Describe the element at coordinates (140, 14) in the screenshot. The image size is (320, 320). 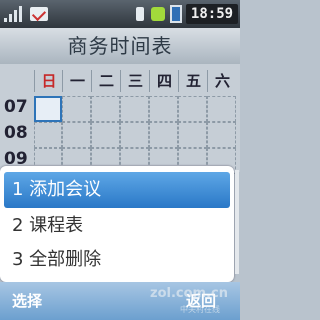
I see `alarm-icon` at that location.